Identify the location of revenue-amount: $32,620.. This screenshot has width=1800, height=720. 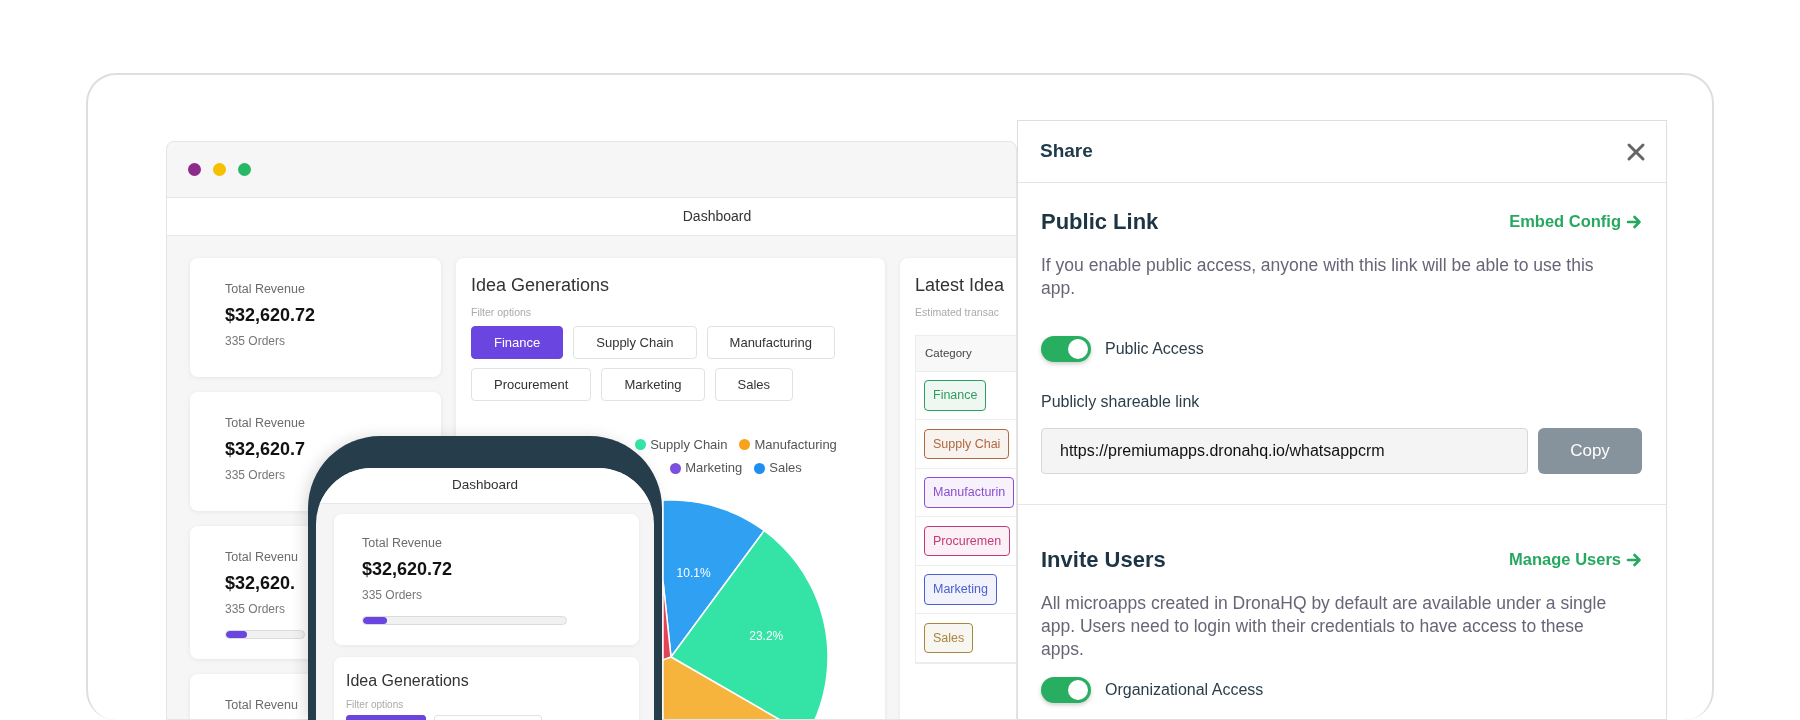
(260, 583).